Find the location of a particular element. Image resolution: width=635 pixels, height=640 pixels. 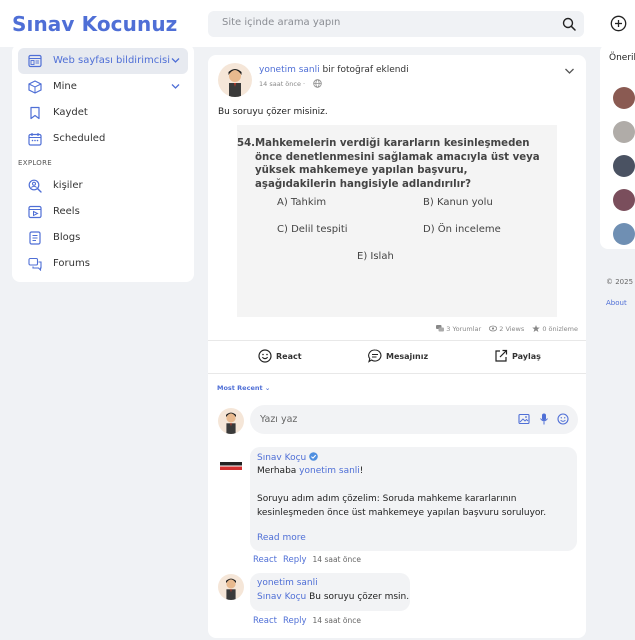

sidebar-item-forums: Forums is located at coordinates (103, 264).